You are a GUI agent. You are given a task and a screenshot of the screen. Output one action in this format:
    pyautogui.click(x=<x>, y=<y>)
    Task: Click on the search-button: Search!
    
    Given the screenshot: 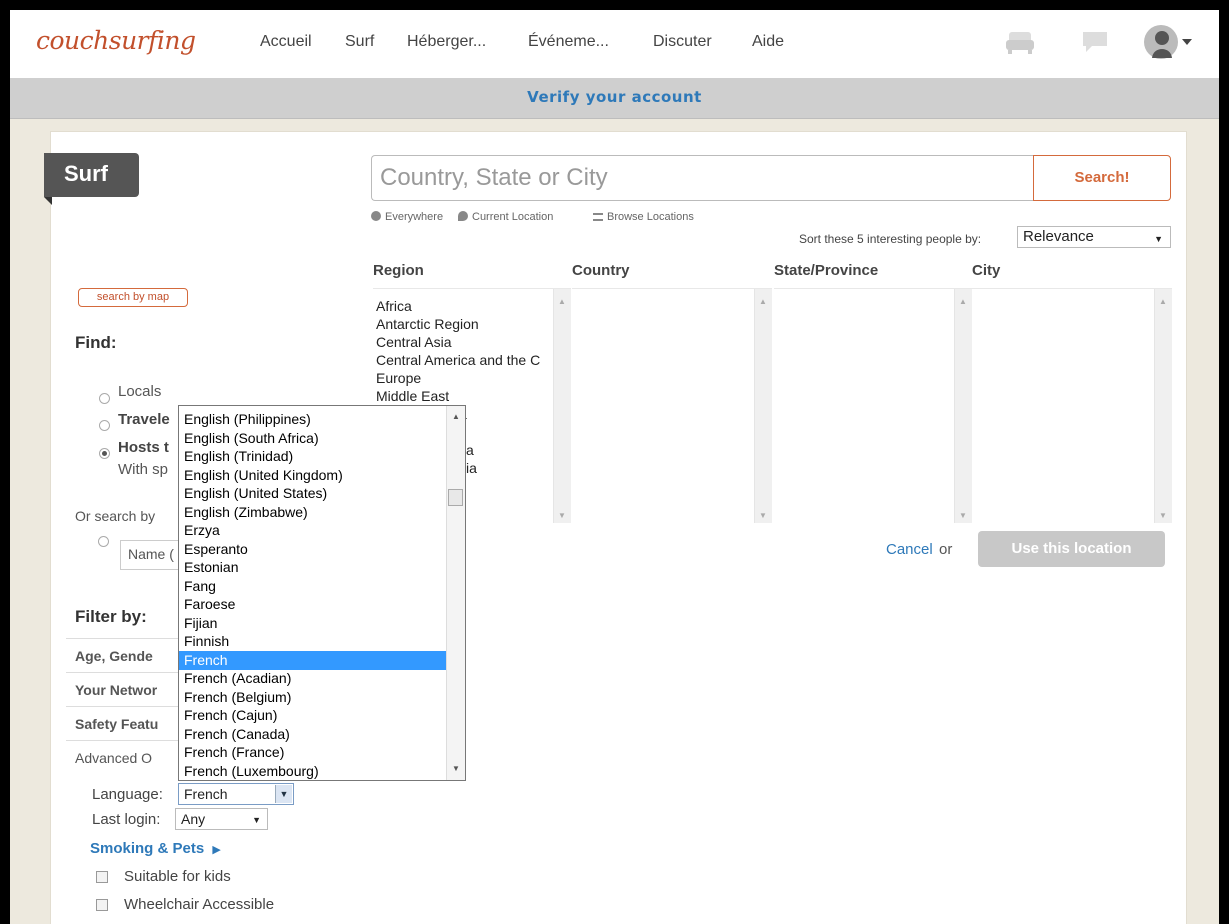 What is the action you would take?
    pyautogui.click(x=1102, y=178)
    